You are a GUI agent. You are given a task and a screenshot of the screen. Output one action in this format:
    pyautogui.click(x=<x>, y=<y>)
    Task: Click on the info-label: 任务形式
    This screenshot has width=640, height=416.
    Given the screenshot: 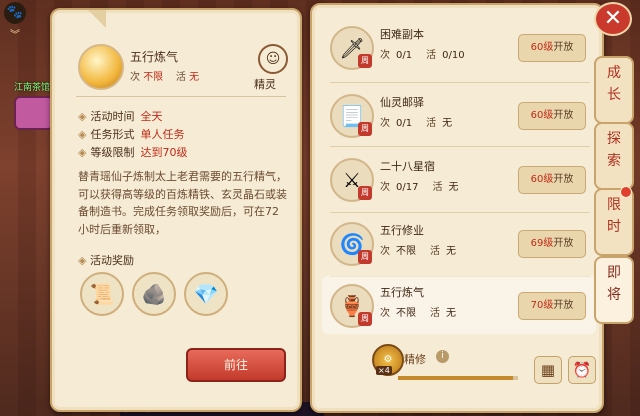 What is the action you would take?
    pyautogui.click(x=112, y=134)
    